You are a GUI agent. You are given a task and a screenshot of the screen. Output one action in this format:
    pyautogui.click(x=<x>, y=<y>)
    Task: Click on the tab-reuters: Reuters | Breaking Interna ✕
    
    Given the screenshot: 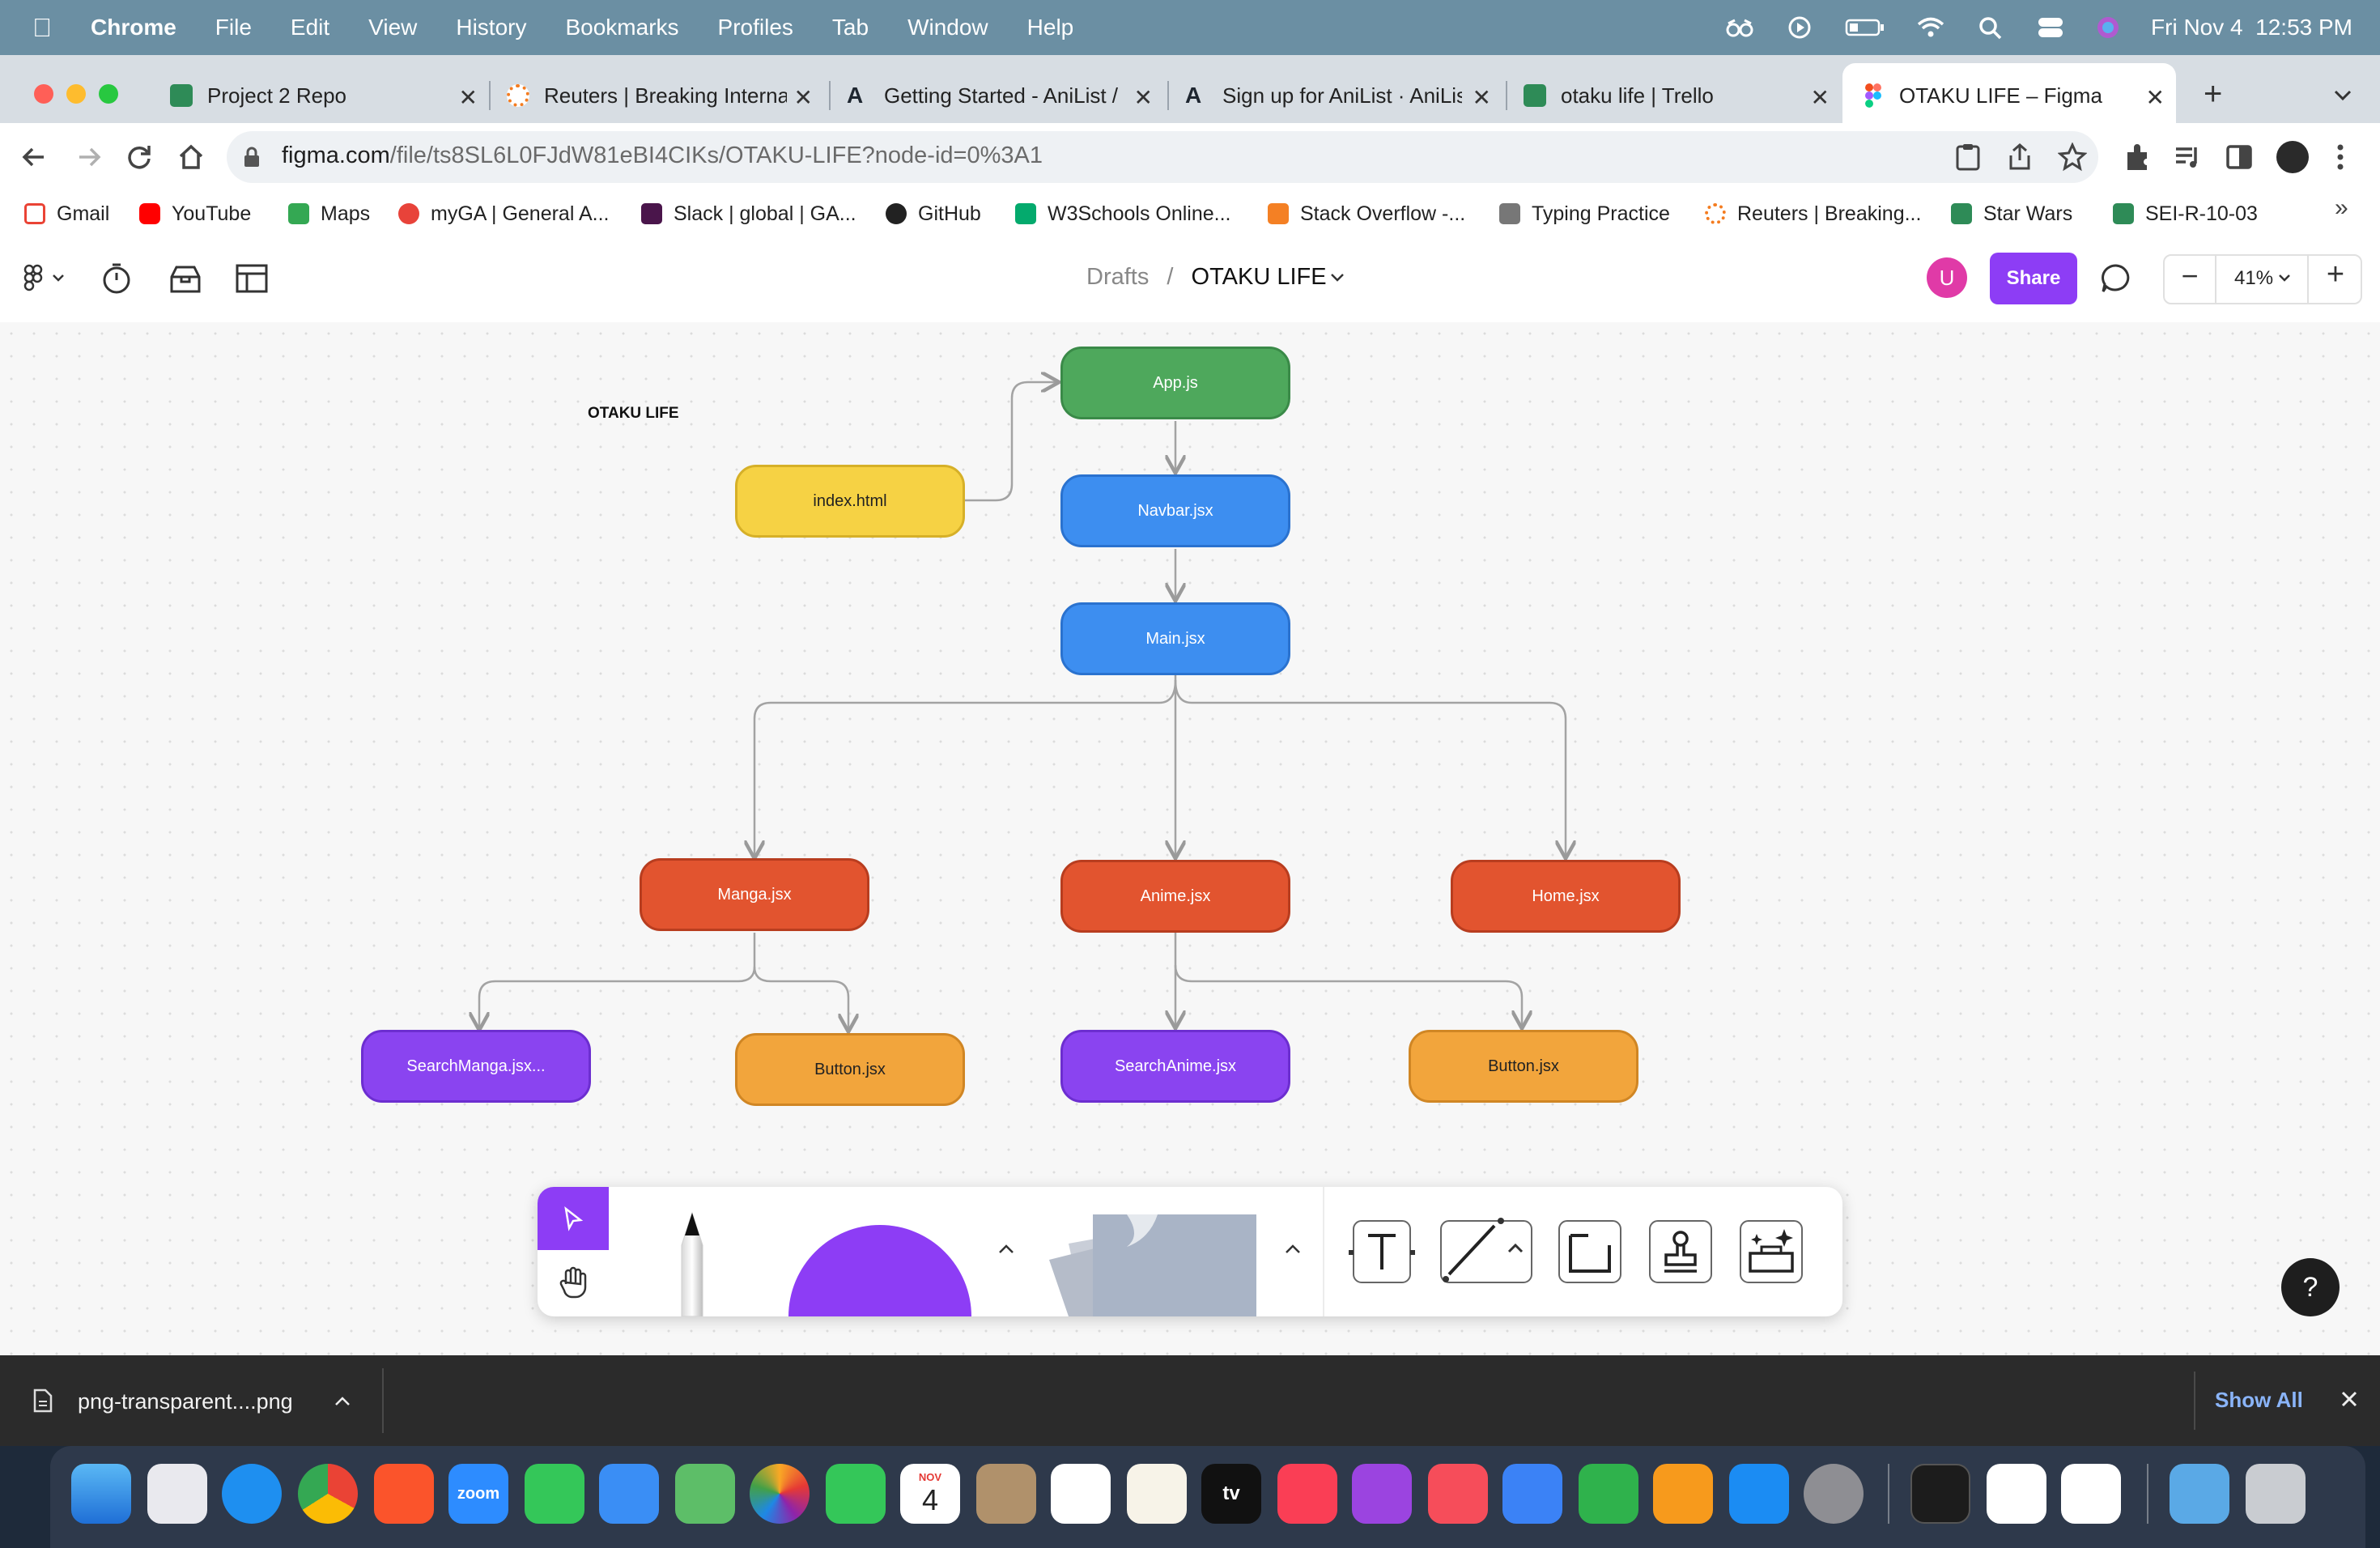 What is the action you would take?
    pyautogui.click(x=660, y=96)
    